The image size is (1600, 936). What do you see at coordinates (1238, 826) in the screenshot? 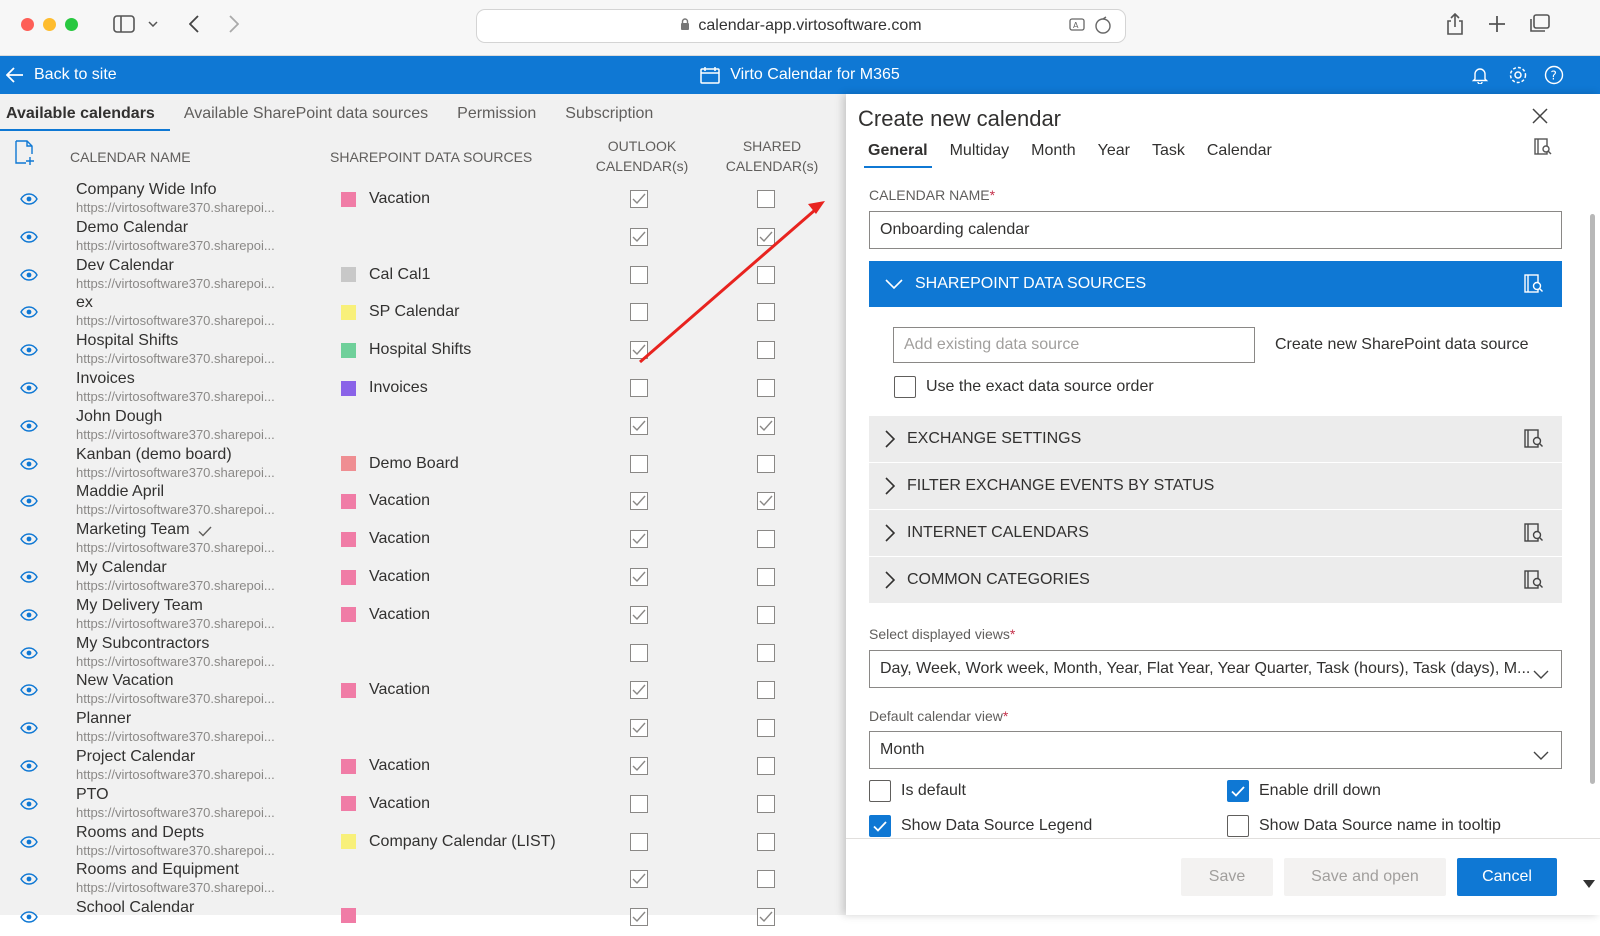
I see `show-tooltip-box` at bounding box center [1238, 826].